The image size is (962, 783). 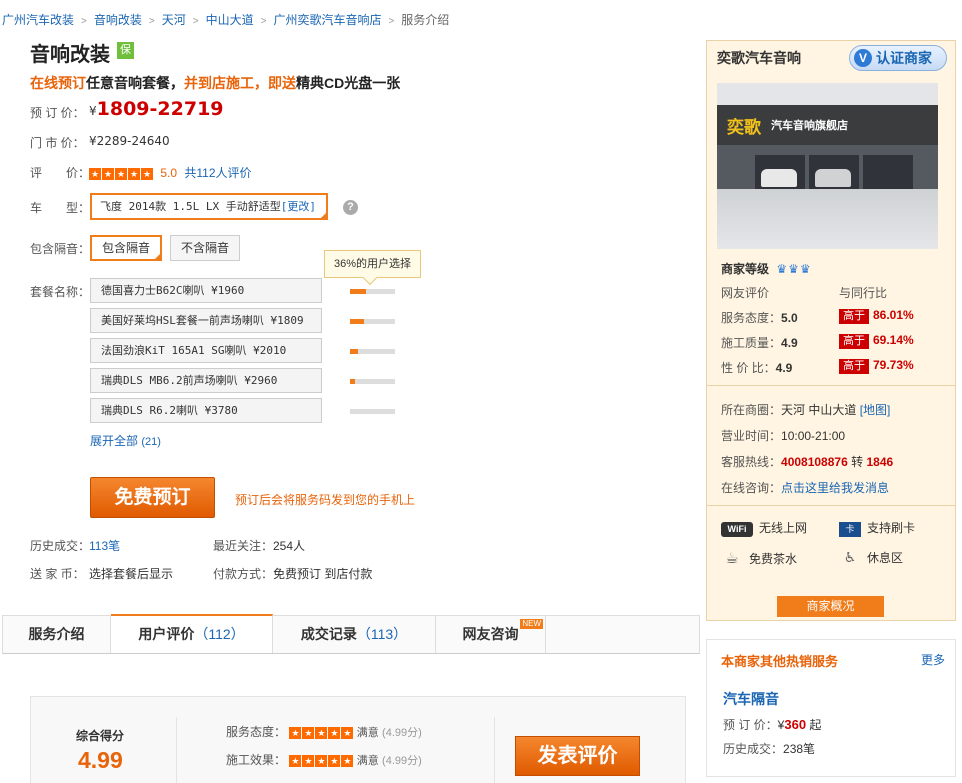 What do you see at coordinates (577, 756) in the screenshot?
I see `post-review-button: 发表评价` at bounding box center [577, 756].